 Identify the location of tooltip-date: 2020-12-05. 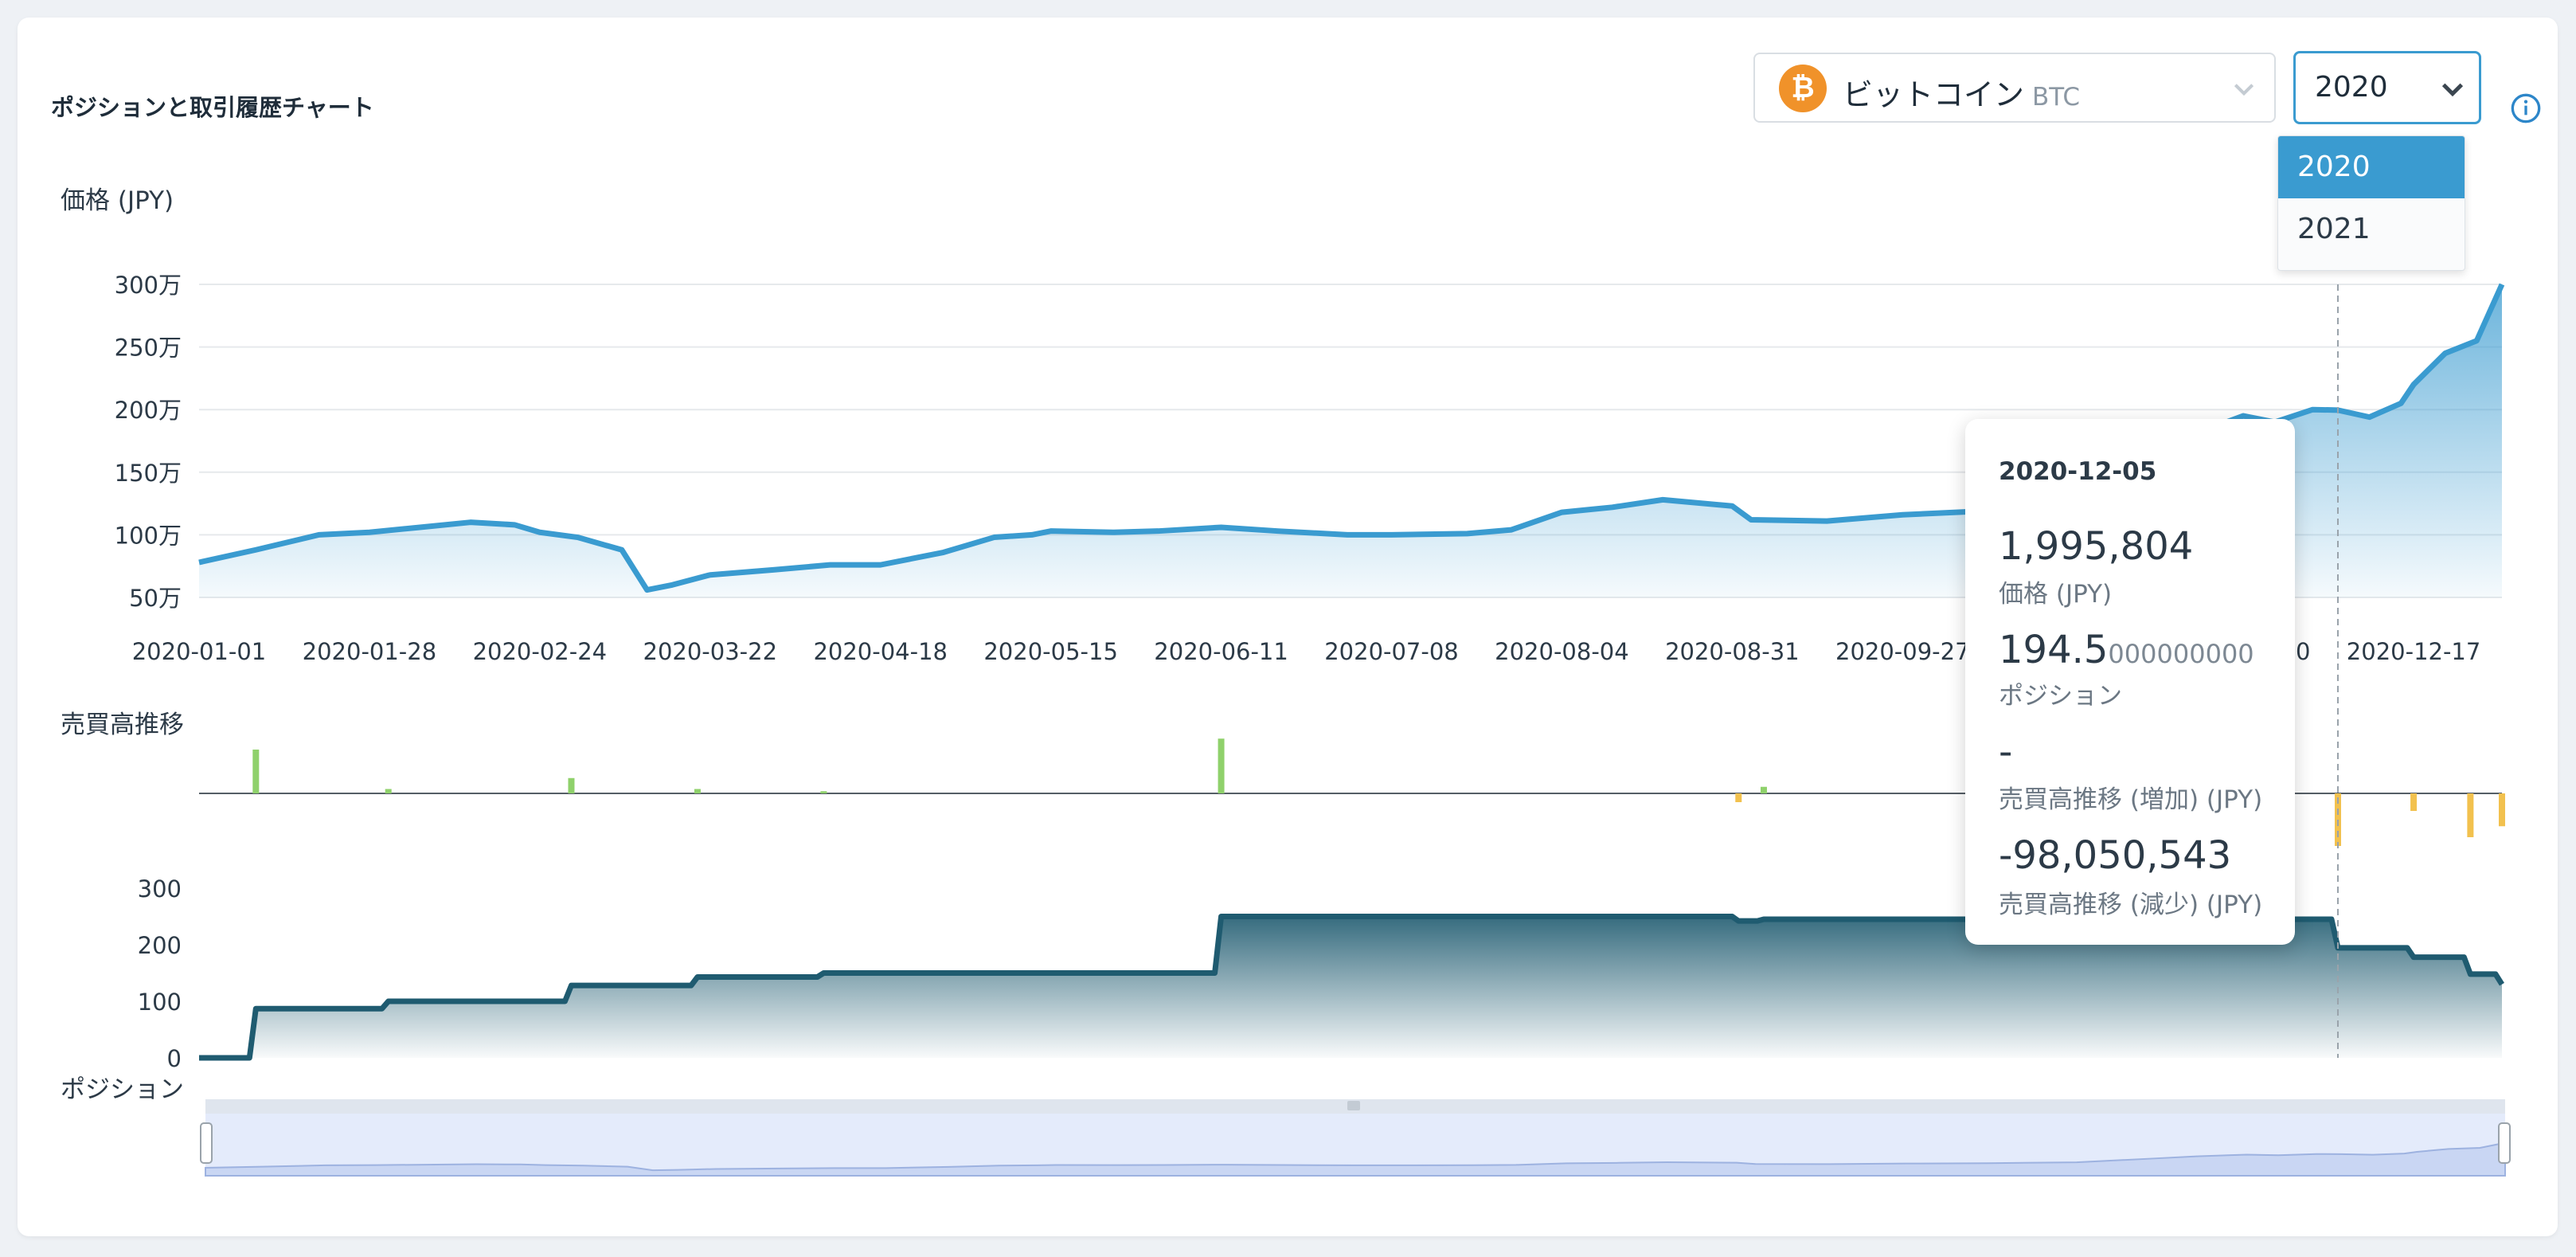
(2078, 472).